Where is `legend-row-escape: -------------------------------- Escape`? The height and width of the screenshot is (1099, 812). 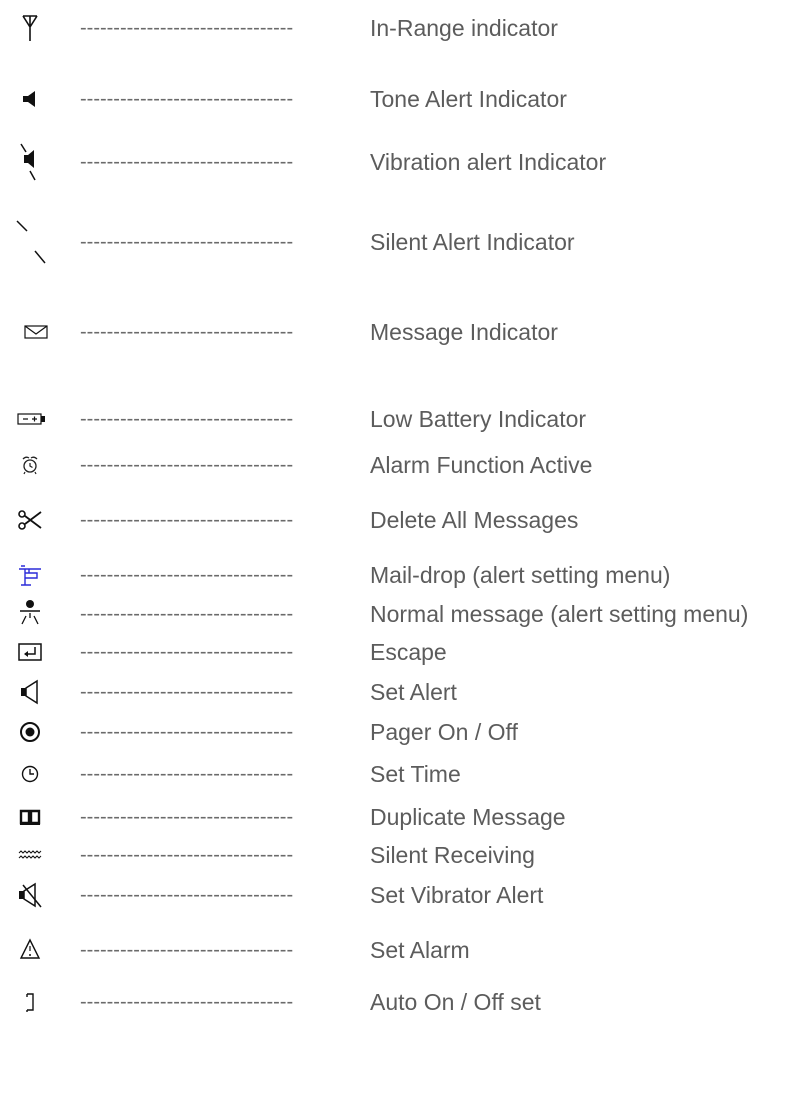
legend-row-escape: -------------------------------- Escape is located at coordinates (406, 652).